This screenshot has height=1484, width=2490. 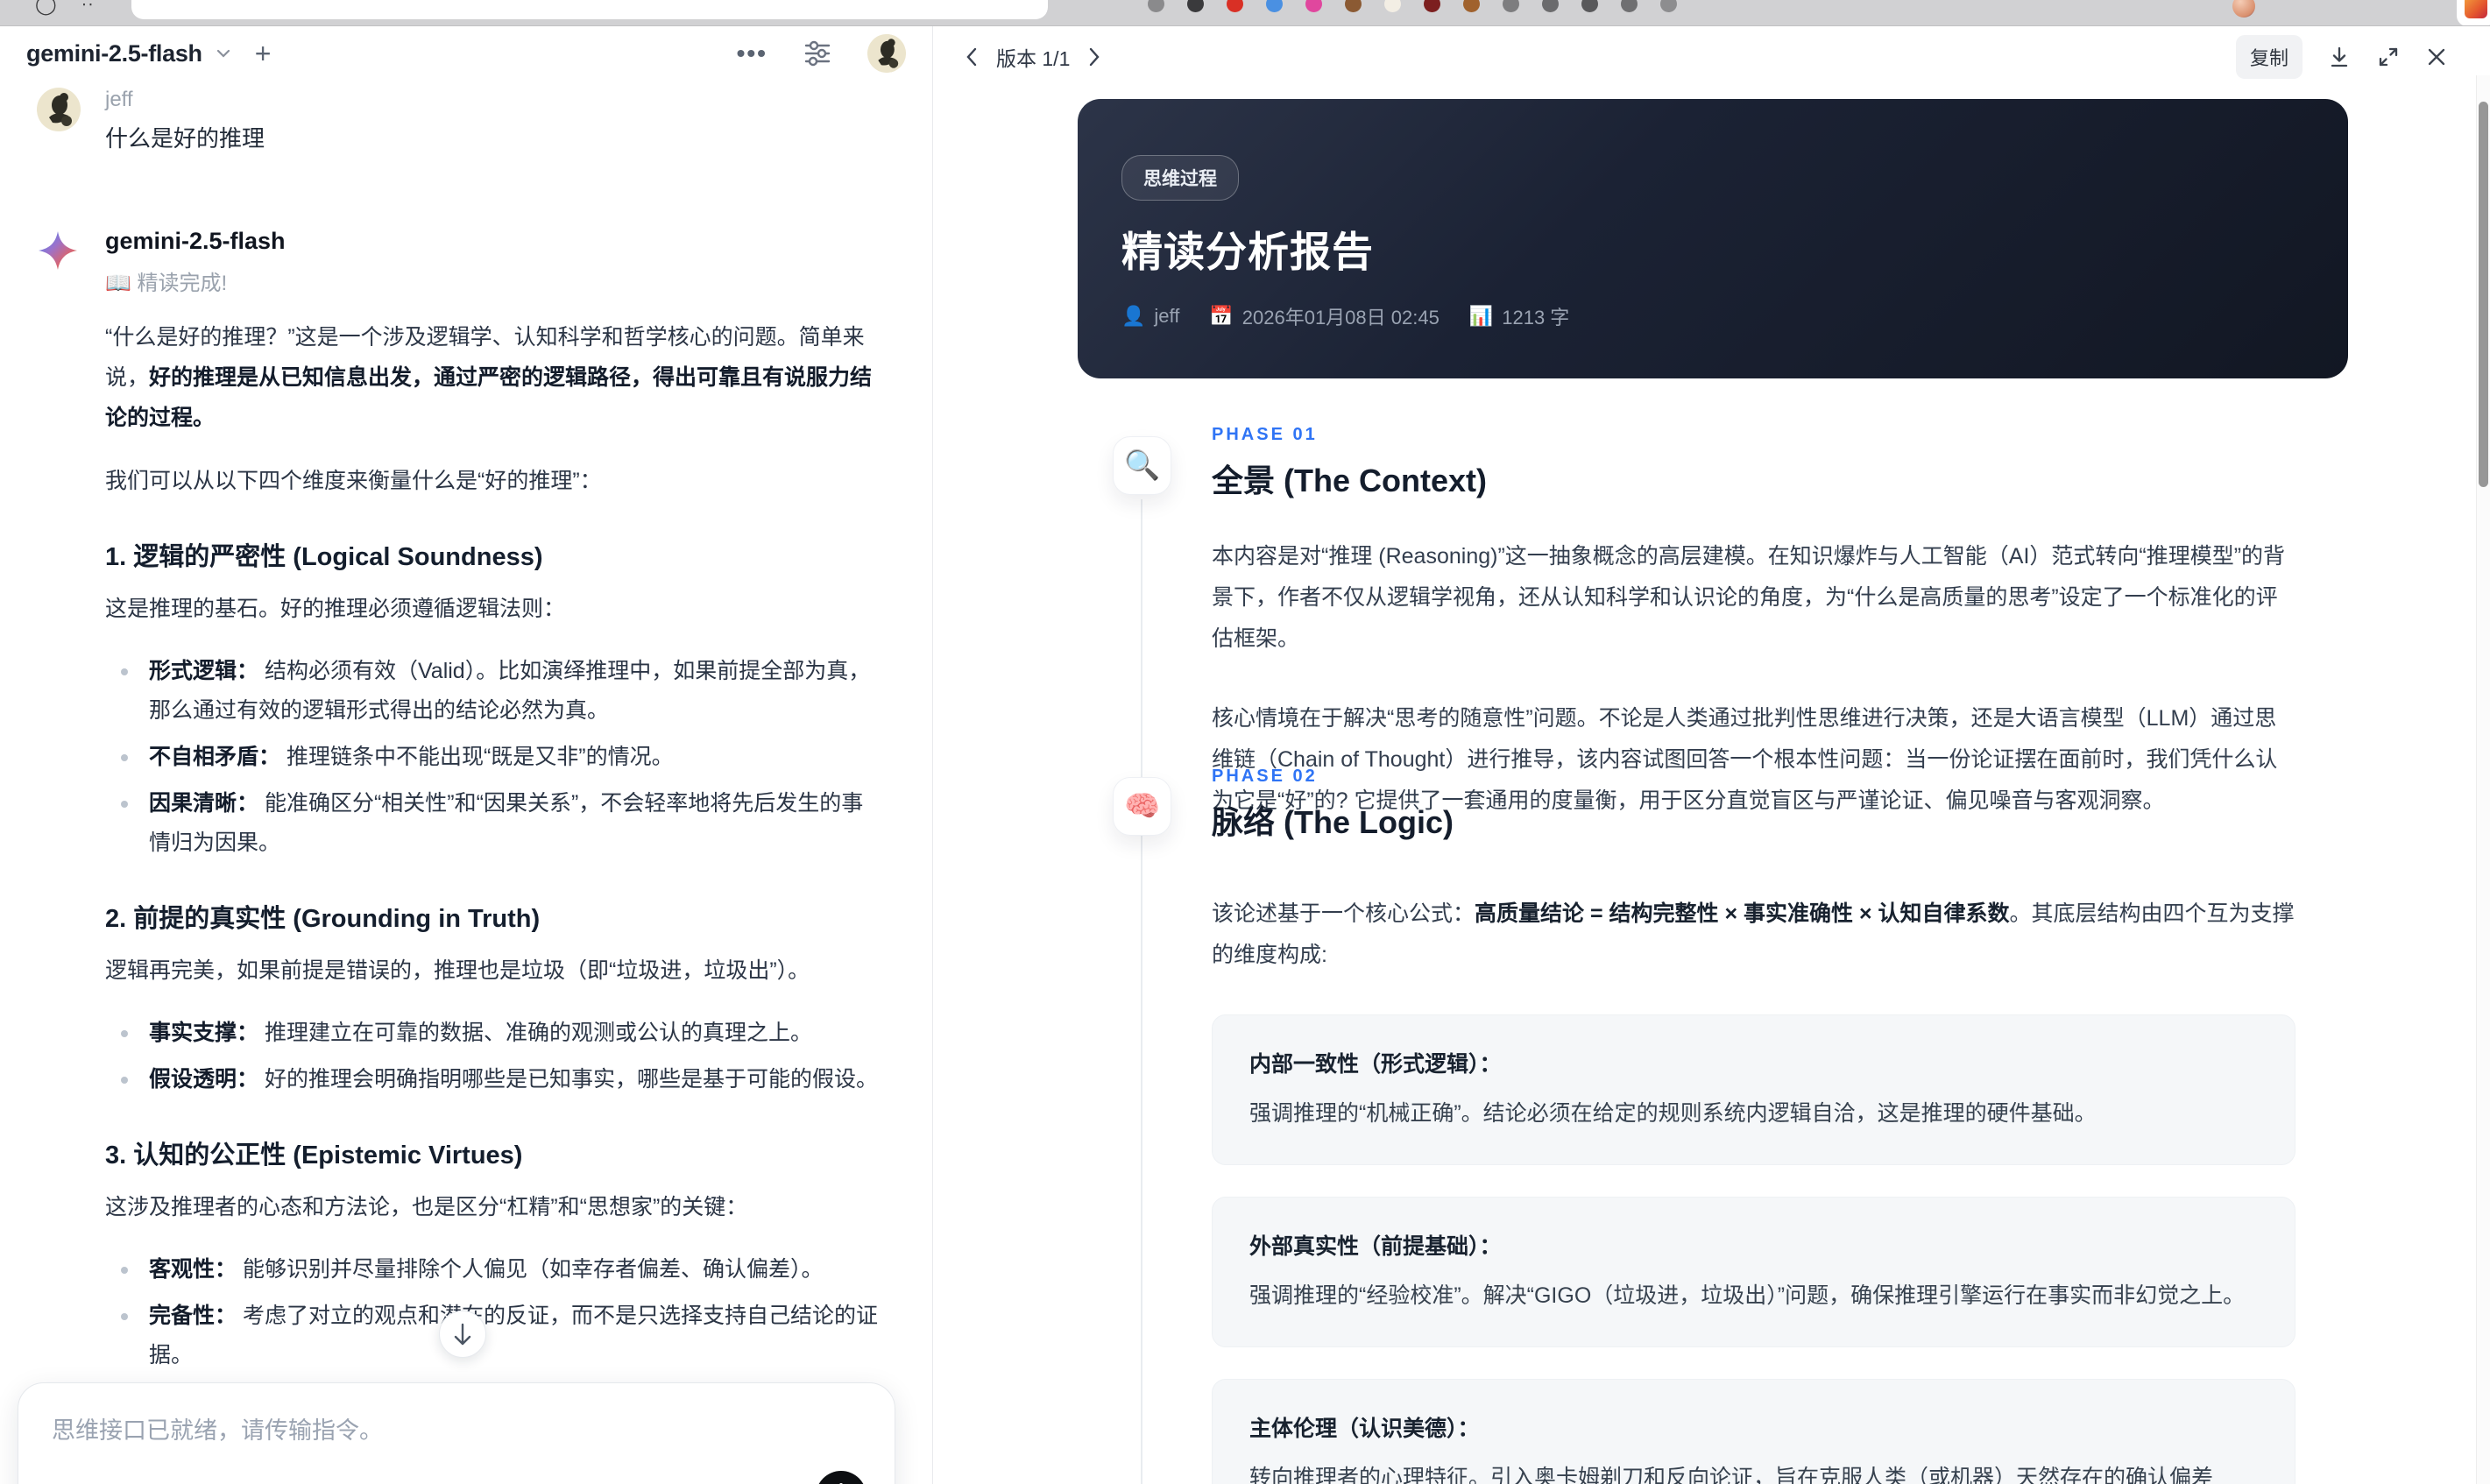 I want to click on report-date: 2026年01月08日 02:45, so click(x=1340, y=318).